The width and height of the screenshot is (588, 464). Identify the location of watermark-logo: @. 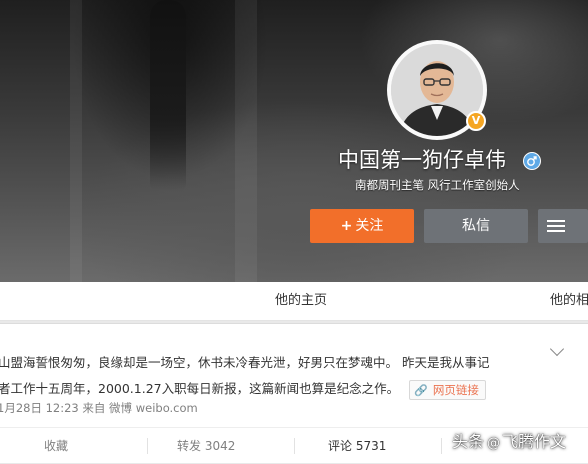
(494, 443).